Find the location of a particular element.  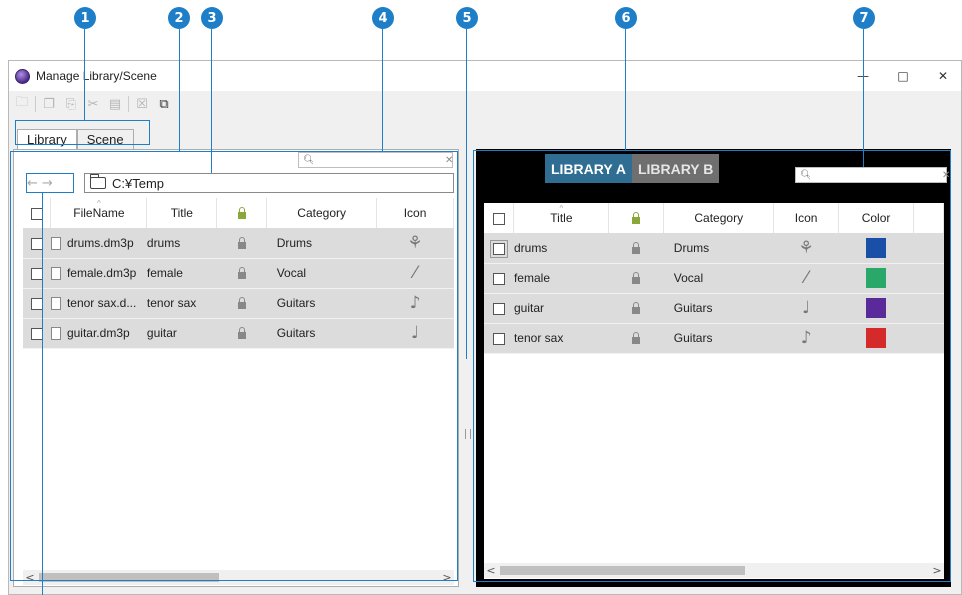

callout-2: 2 is located at coordinates (179, 18).